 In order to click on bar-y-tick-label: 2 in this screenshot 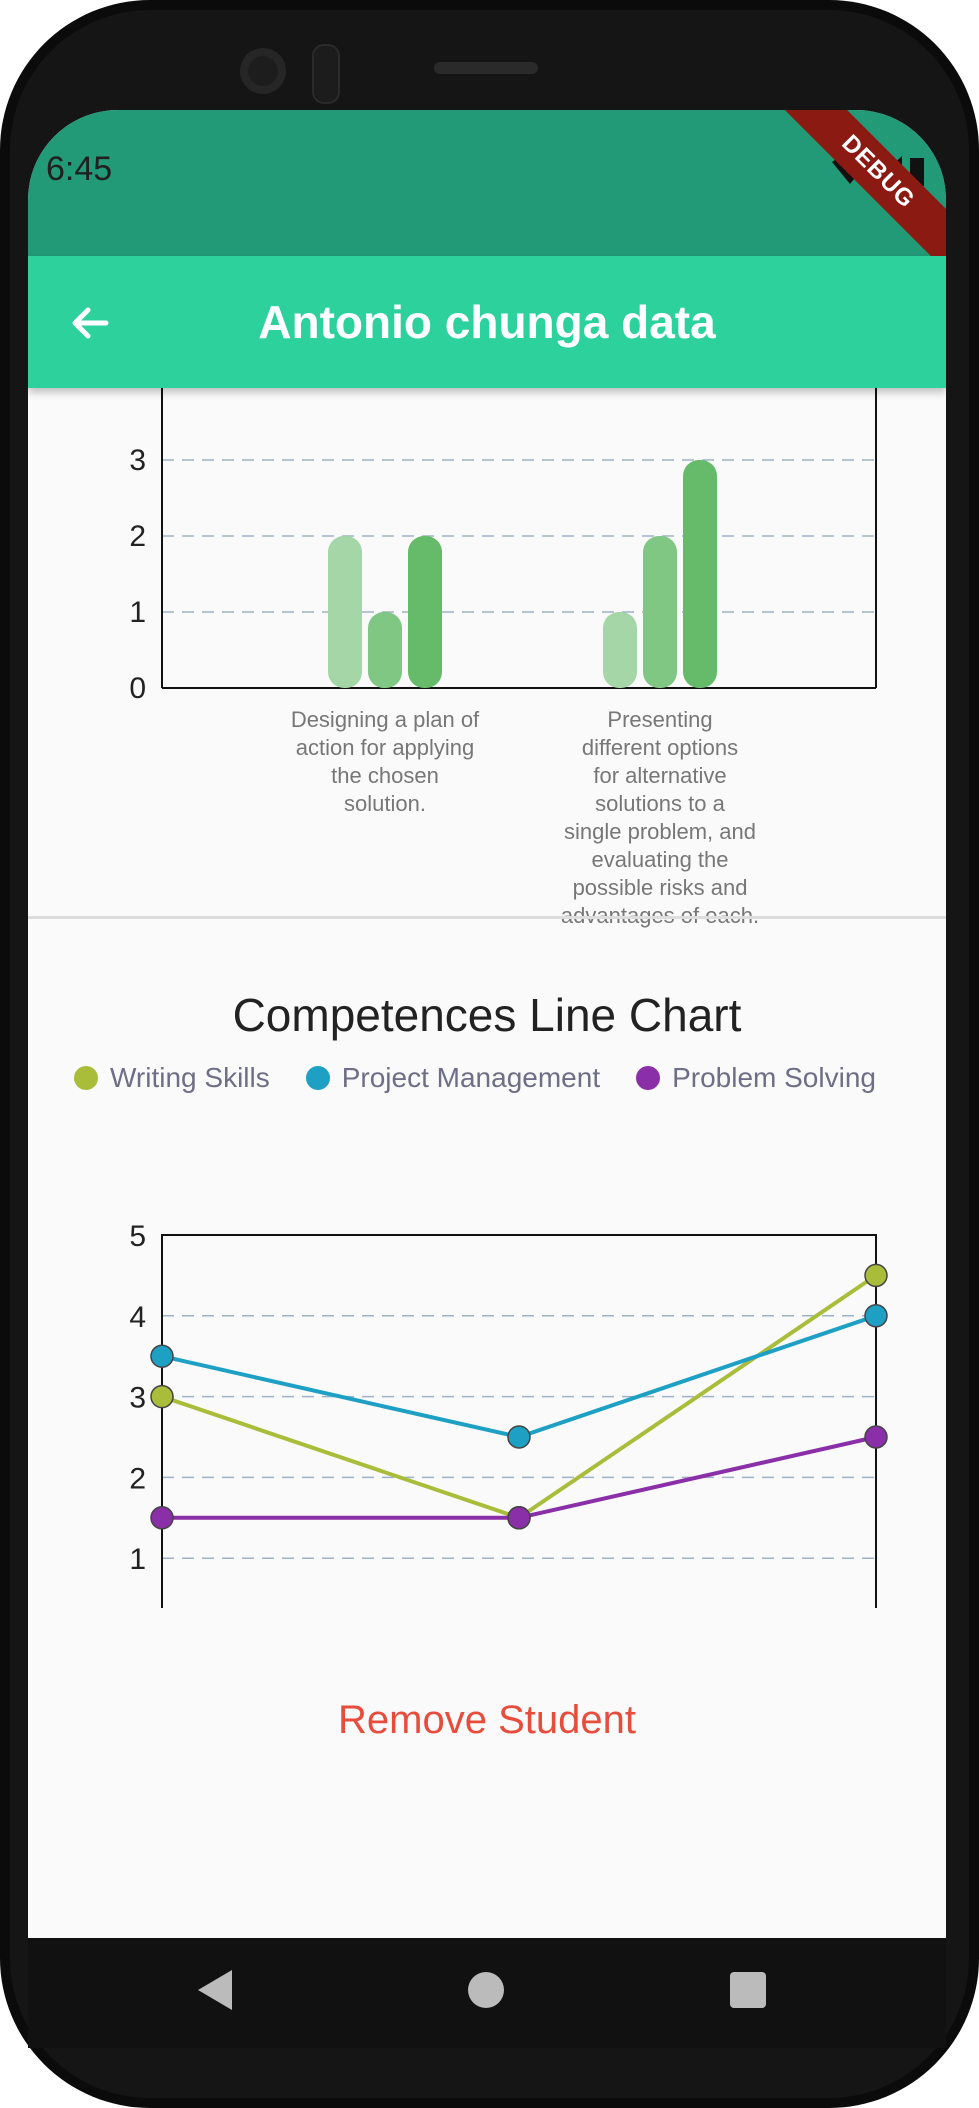, I will do `click(137, 536)`.